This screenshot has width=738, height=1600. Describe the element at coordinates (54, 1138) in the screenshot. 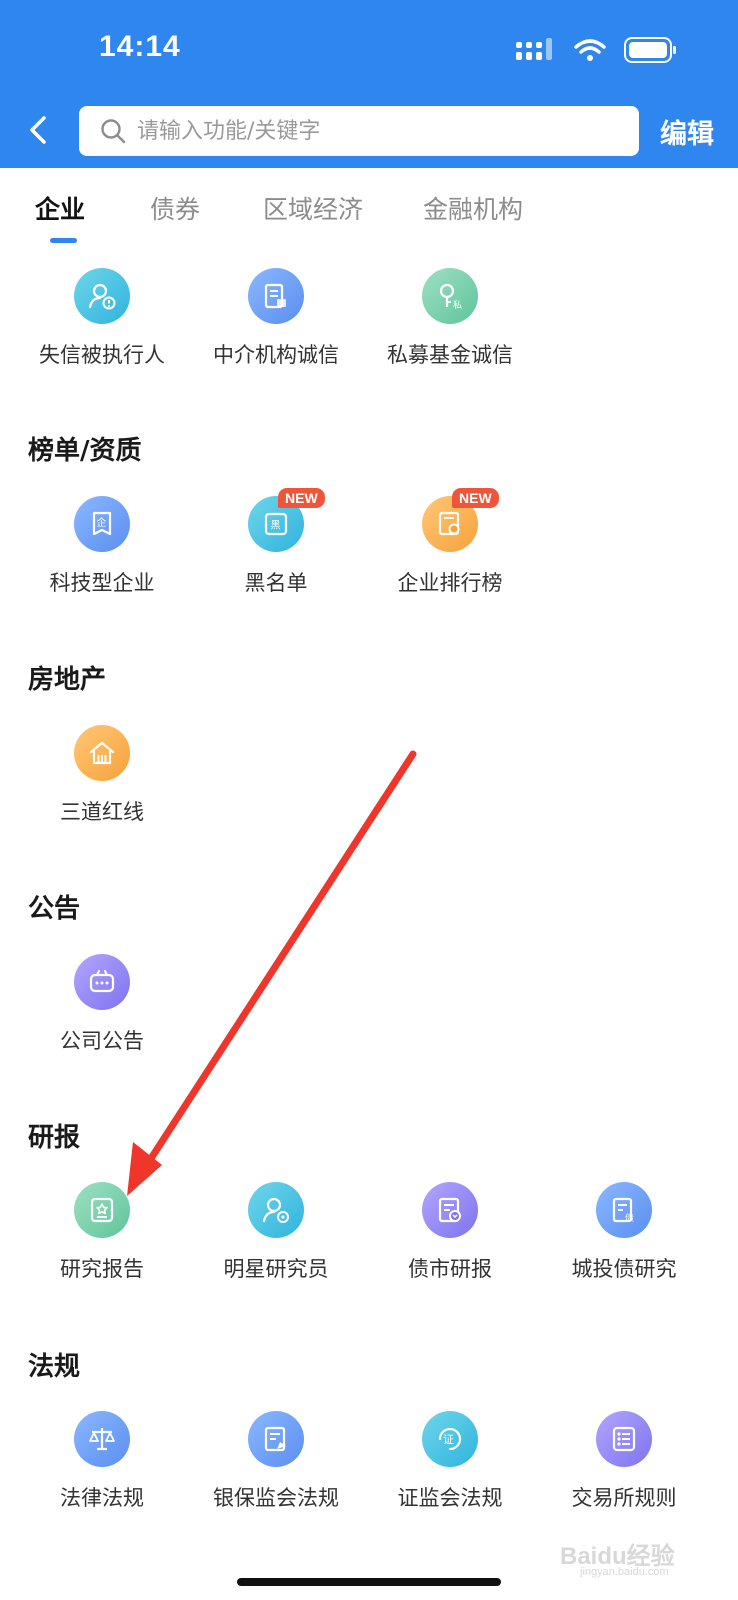

I see `section-title-research: 研报` at that location.